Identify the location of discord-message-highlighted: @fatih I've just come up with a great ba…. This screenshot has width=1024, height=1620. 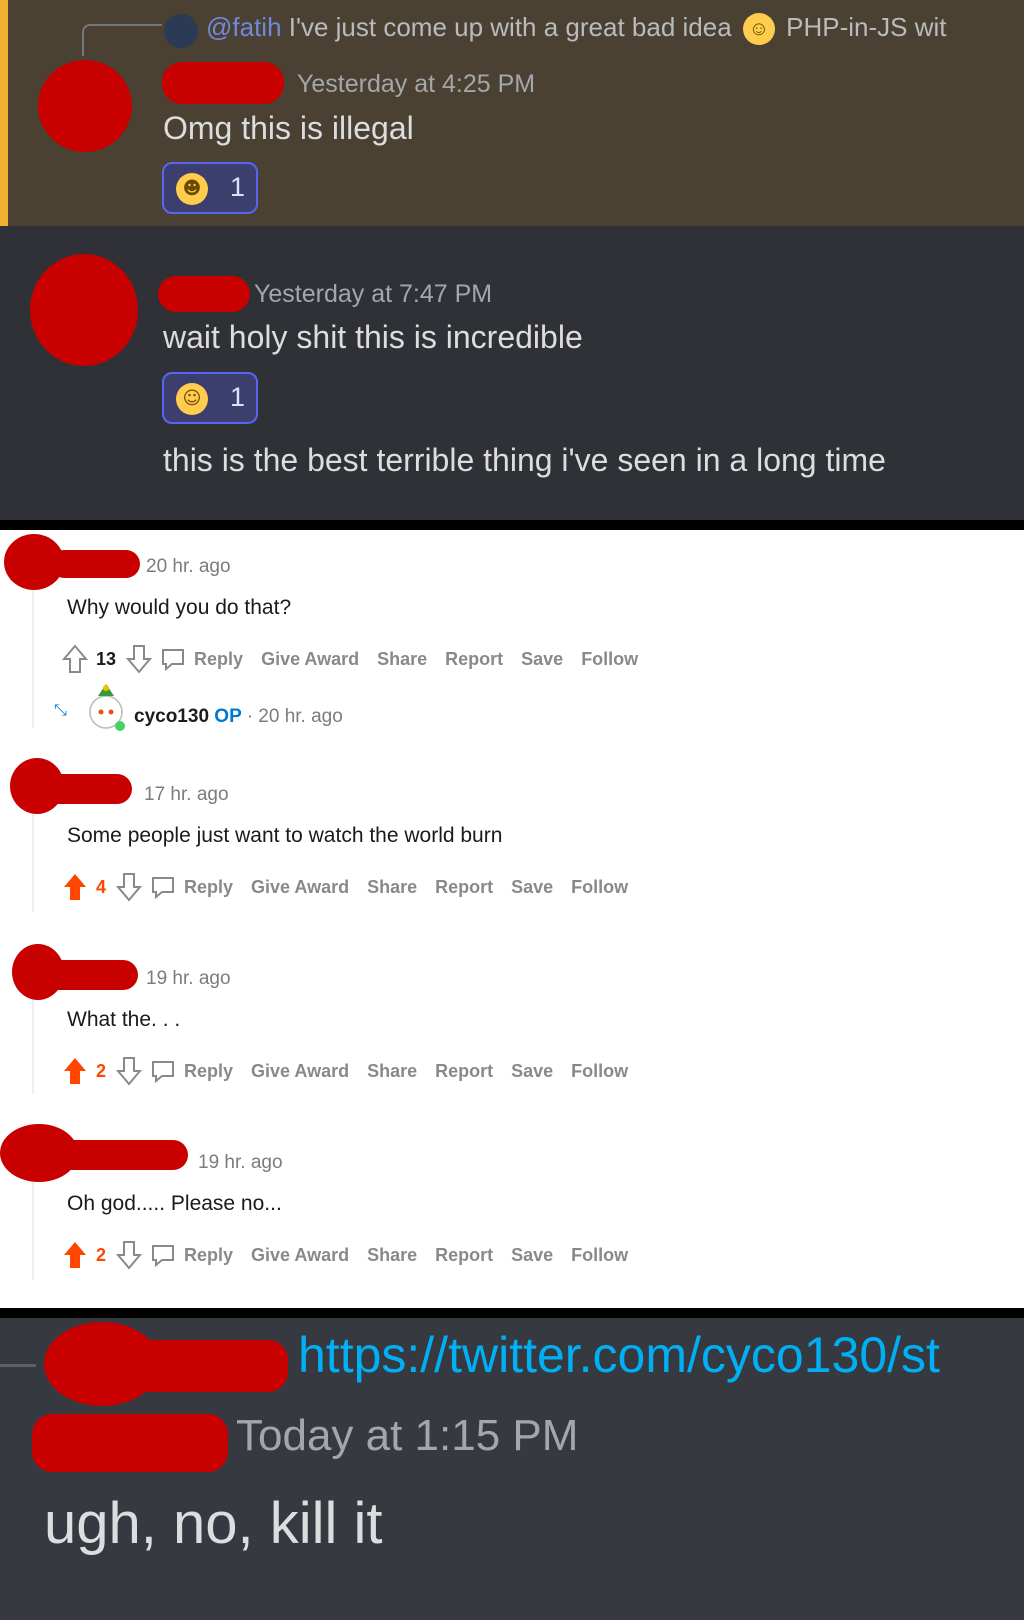
(512, 113).